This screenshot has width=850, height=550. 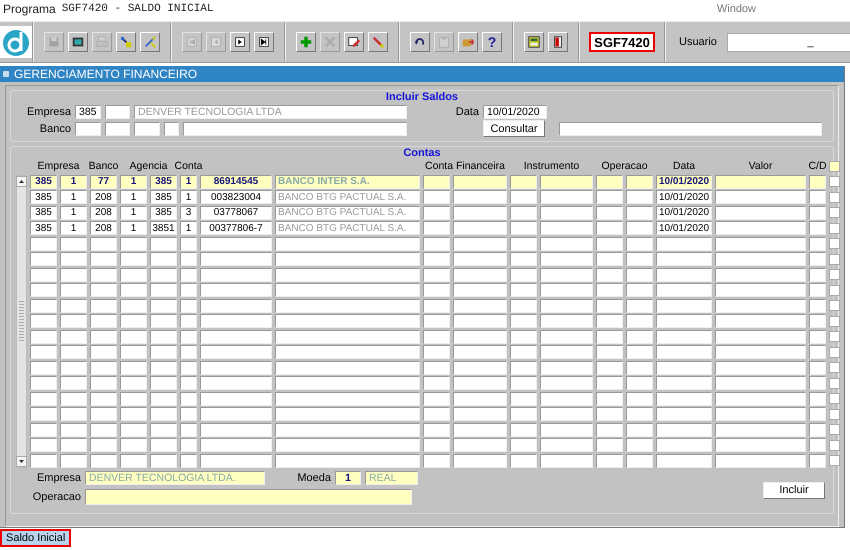 I want to click on table-cell: 00377806-7, so click(x=236, y=228).